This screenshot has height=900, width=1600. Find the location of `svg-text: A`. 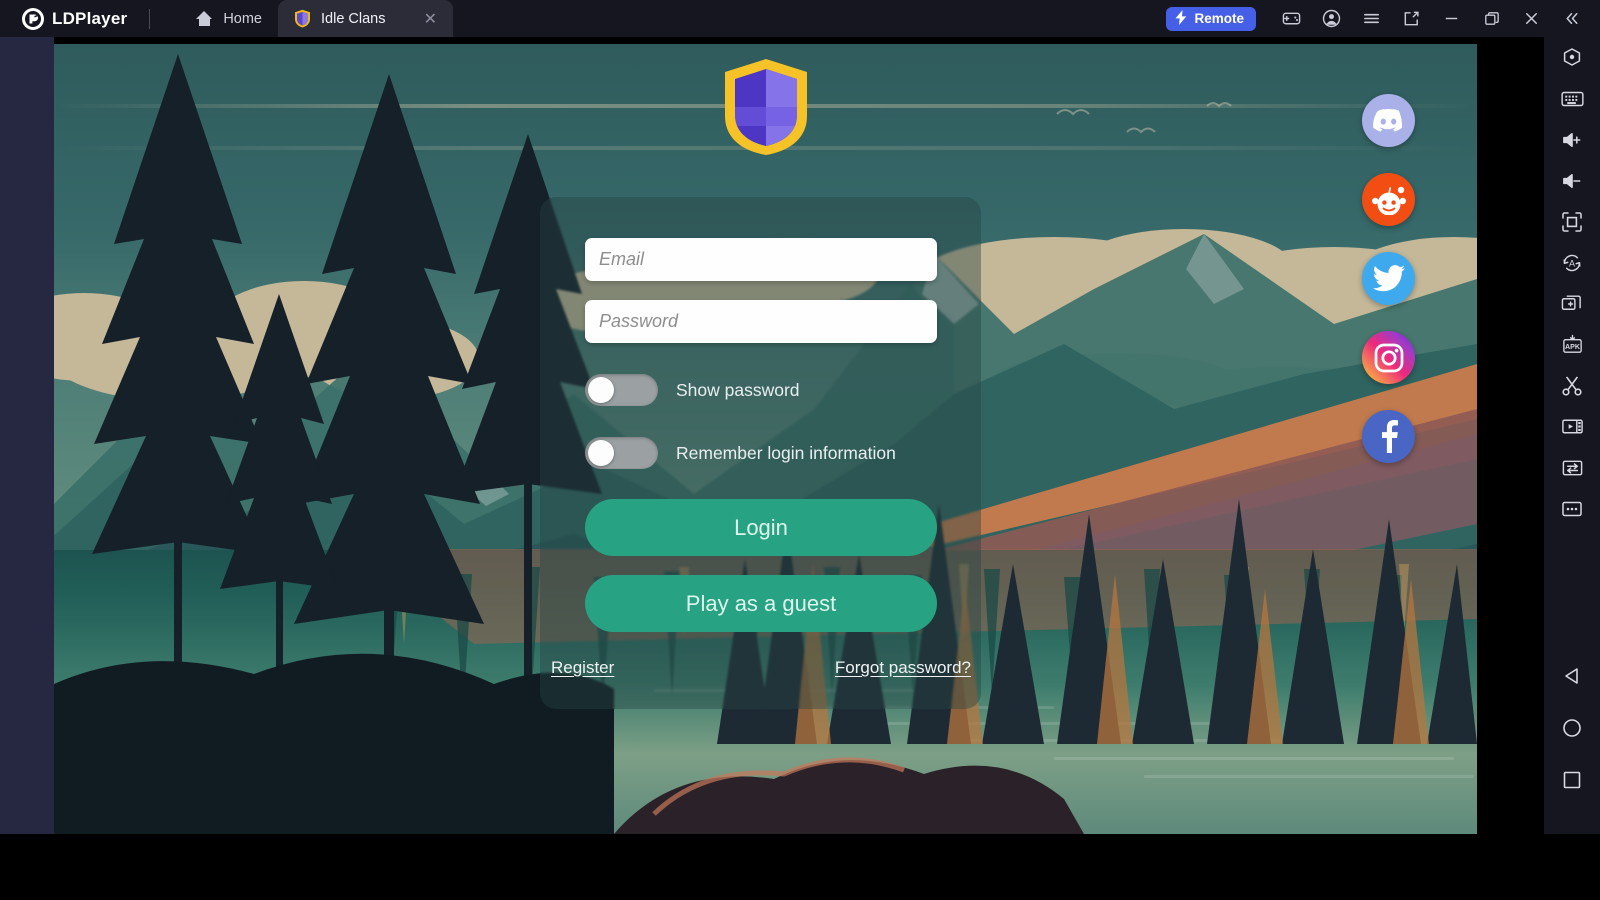

svg-text: A is located at coordinates (1572, 263).